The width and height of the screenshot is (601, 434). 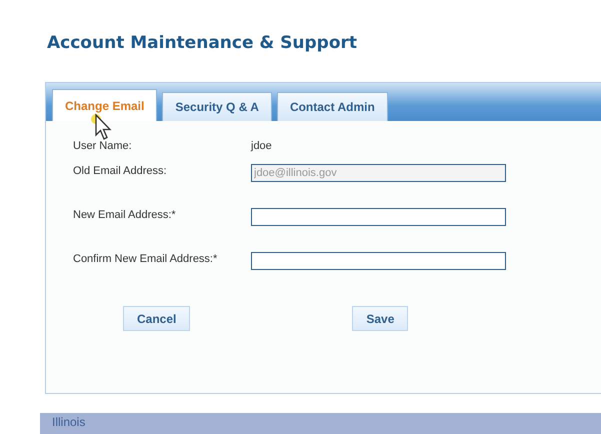 I want to click on field-label: Confirm New Email Address:*, so click(x=145, y=258).